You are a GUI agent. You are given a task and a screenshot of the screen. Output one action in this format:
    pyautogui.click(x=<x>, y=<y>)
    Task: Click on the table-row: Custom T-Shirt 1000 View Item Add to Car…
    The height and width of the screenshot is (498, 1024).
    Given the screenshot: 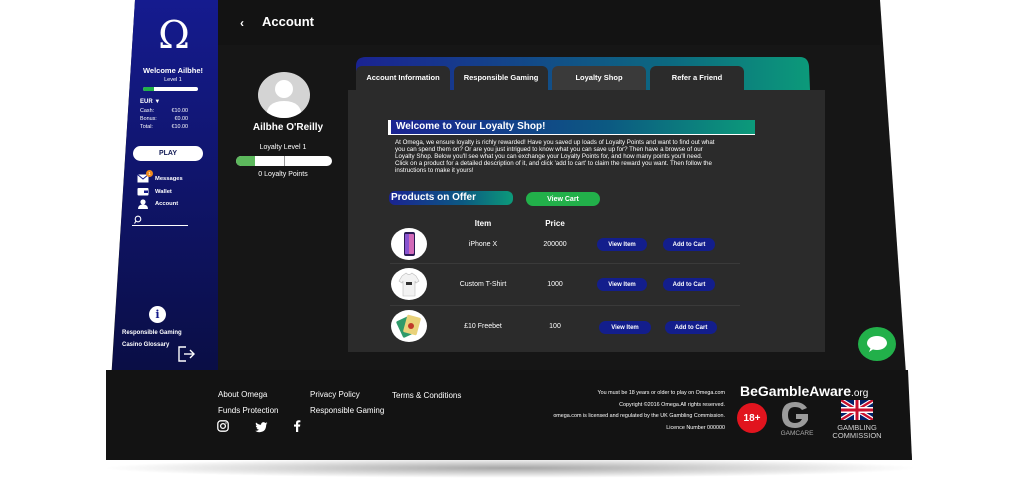 What is the action you would take?
    pyautogui.click(x=564, y=285)
    